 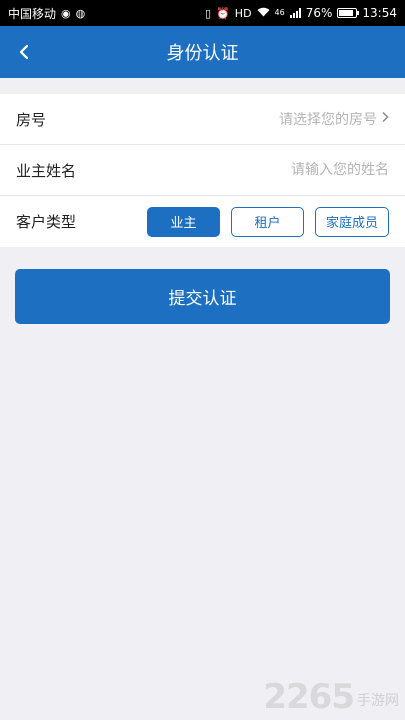 I want to click on network-type-label: 46, so click(x=279, y=12).